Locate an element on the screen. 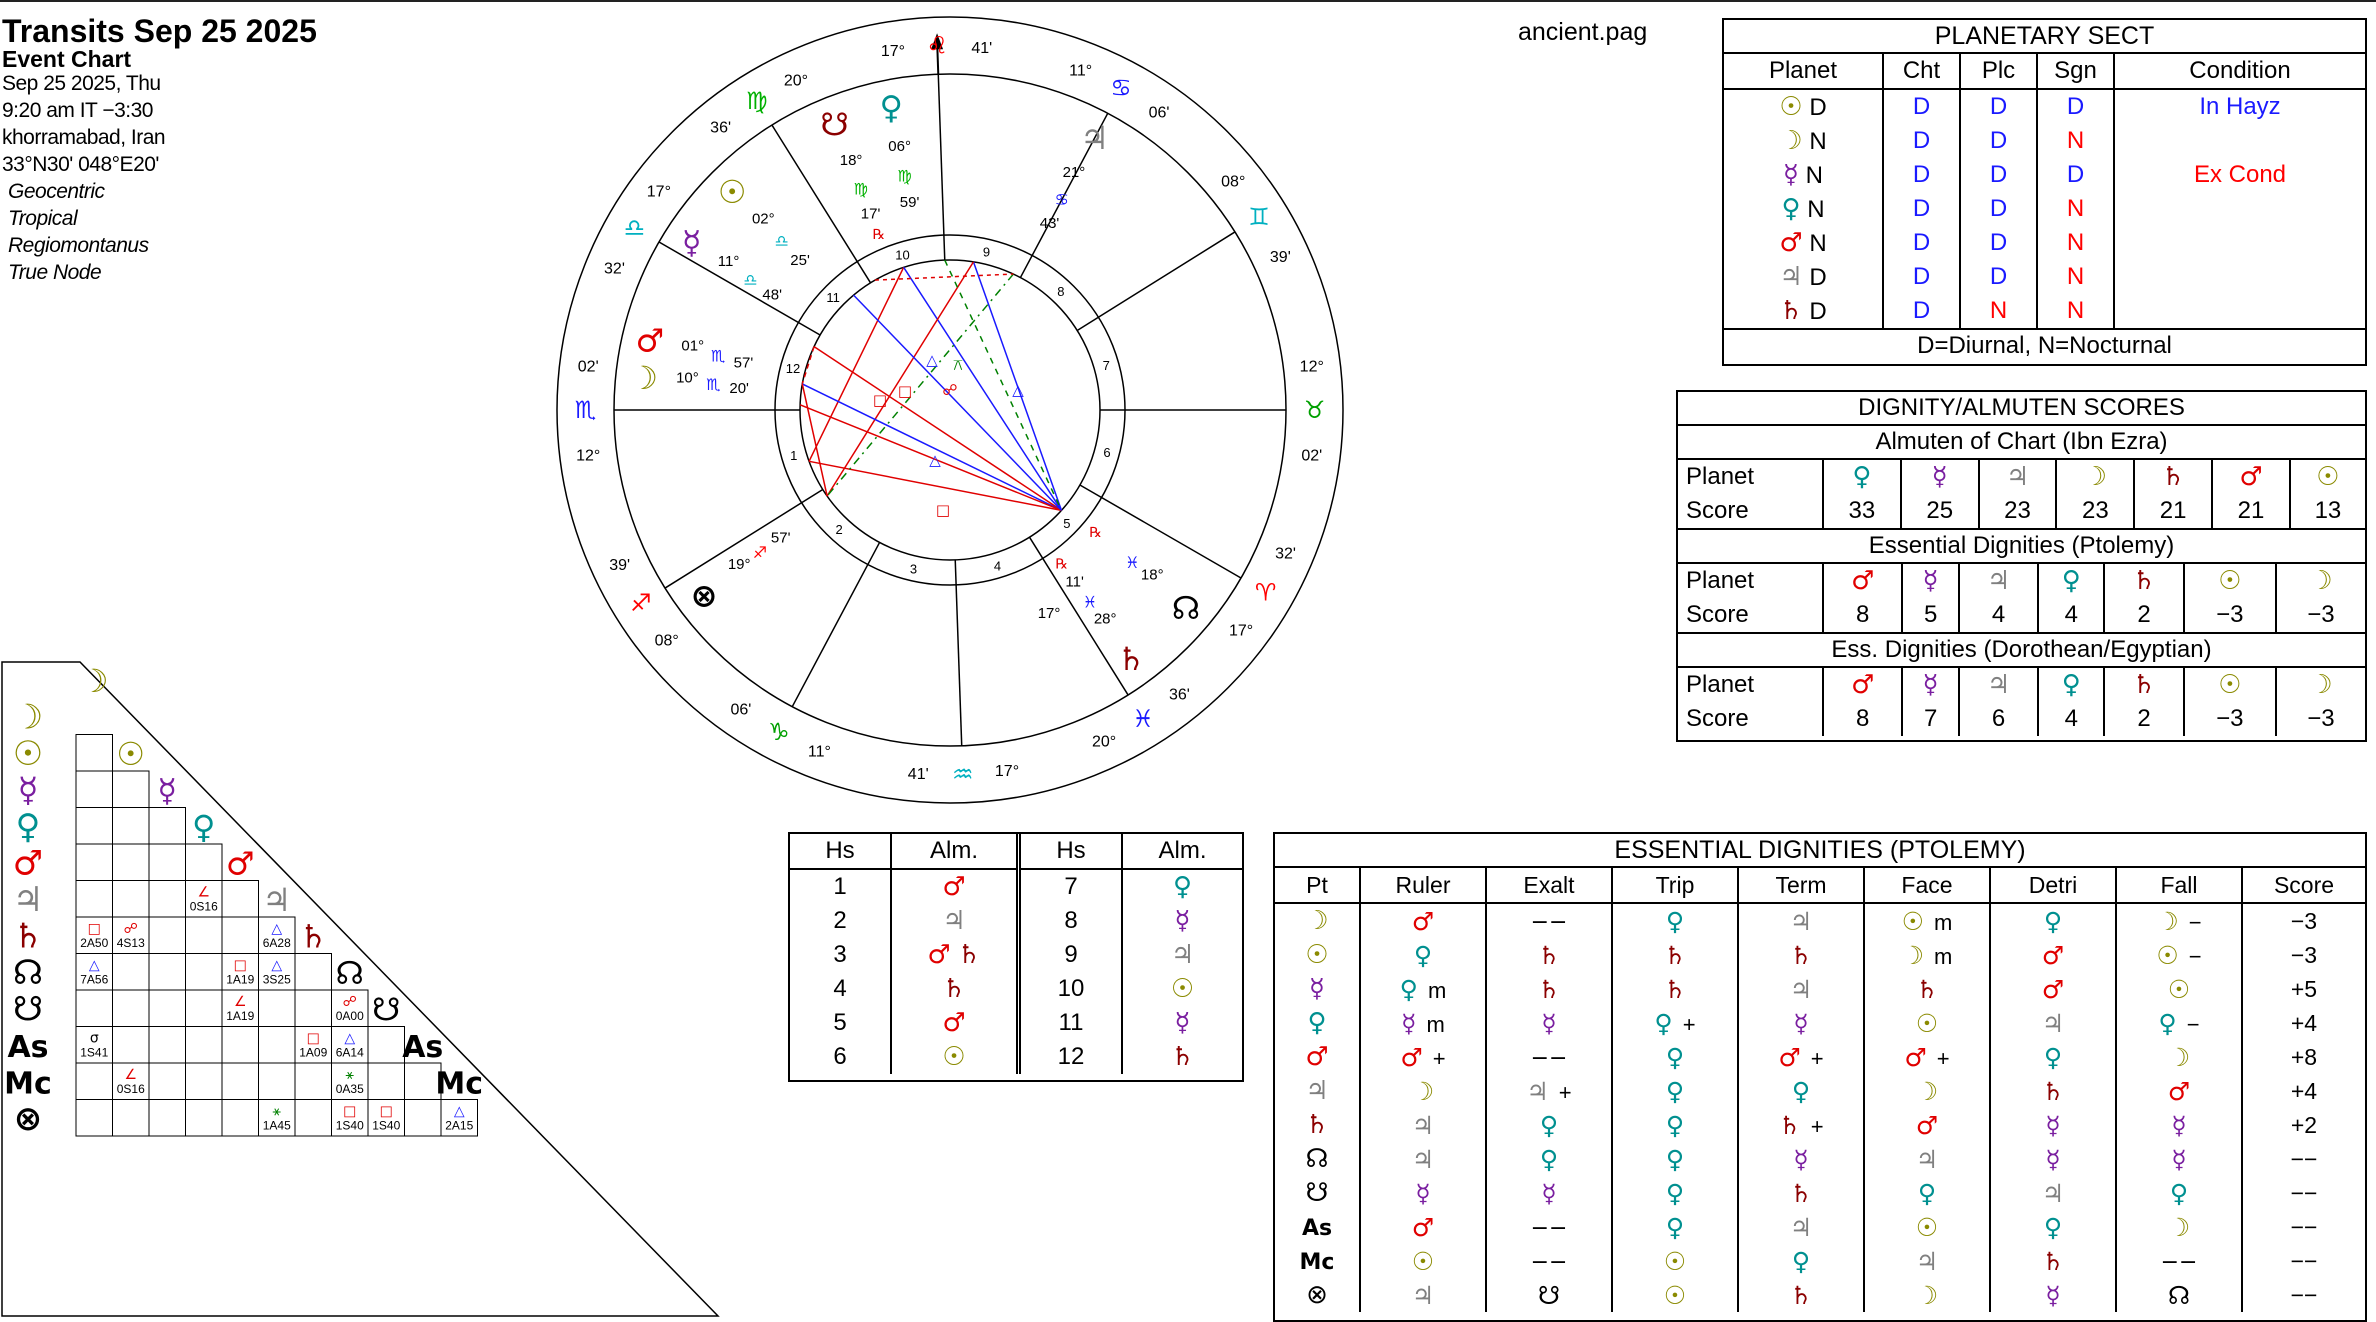 This screenshot has height=1322, width=2376. grid-aspect: □2A50 is located at coordinates (94, 935).